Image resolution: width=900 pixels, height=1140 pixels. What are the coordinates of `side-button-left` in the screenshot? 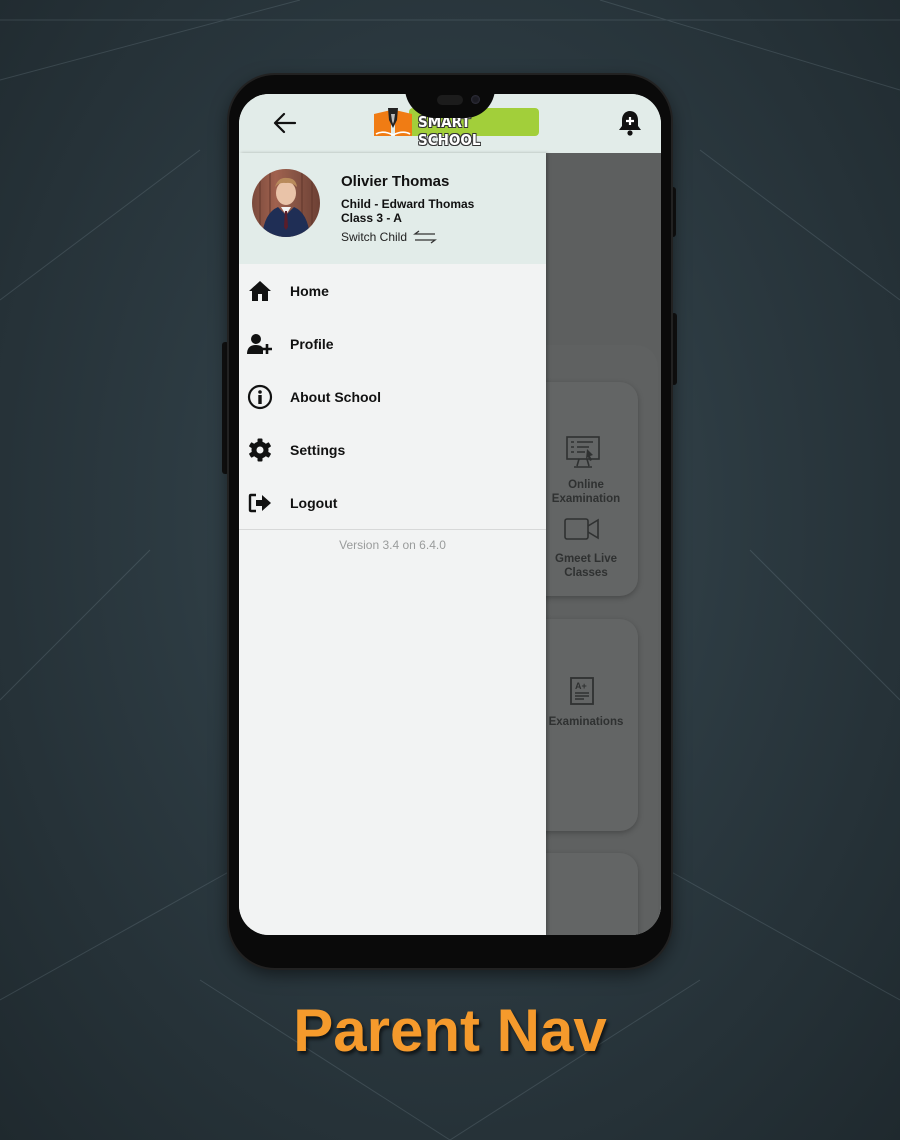 It's located at (225, 408).